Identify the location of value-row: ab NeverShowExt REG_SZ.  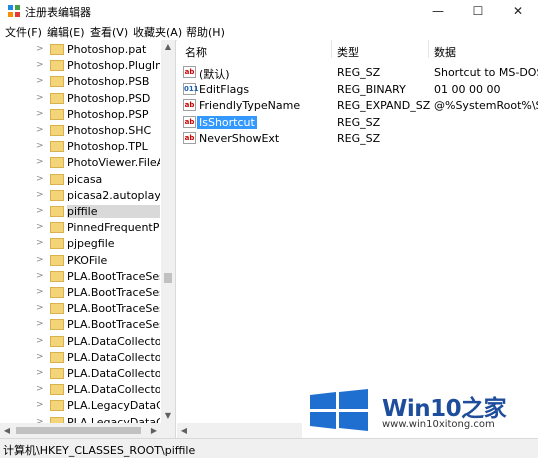
(357, 138).